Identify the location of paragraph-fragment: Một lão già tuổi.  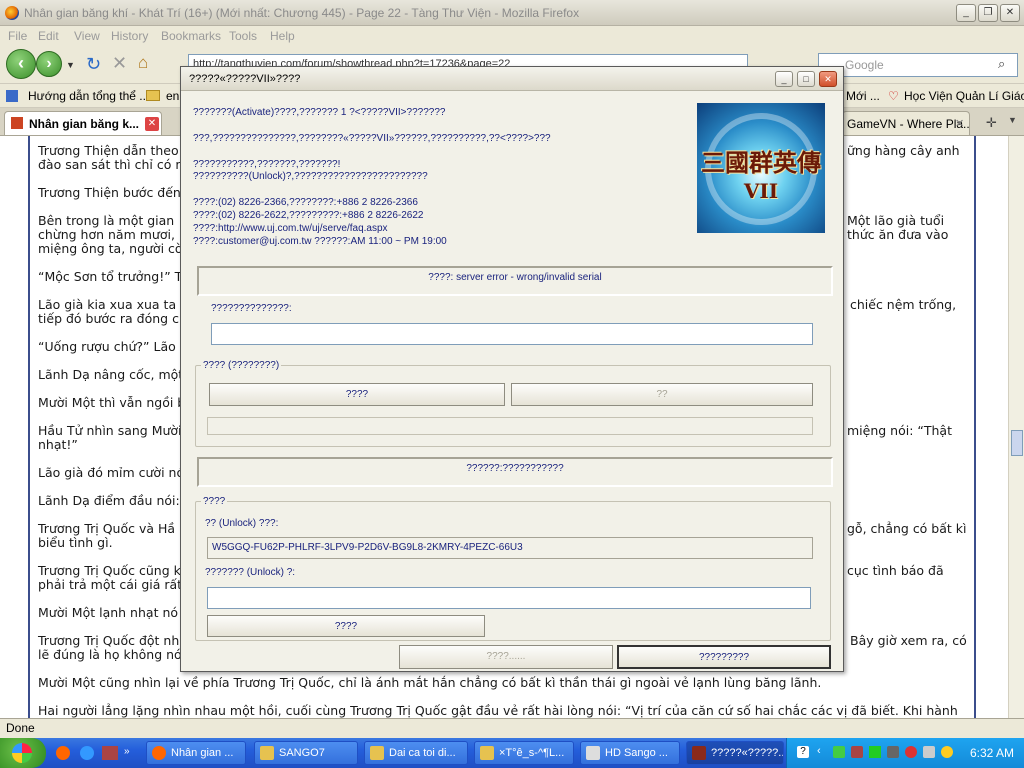
(896, 220).